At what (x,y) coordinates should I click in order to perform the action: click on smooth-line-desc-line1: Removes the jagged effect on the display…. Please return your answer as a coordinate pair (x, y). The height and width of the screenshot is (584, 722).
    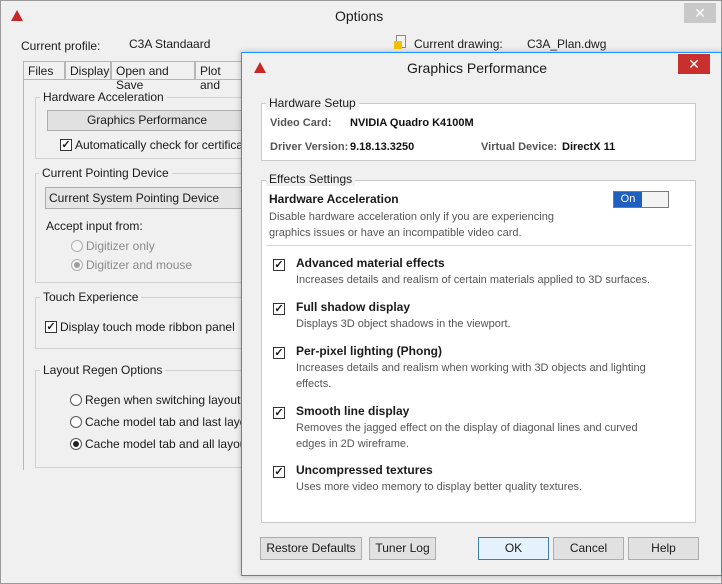
    Looking at the image, I should click on (467, 428).